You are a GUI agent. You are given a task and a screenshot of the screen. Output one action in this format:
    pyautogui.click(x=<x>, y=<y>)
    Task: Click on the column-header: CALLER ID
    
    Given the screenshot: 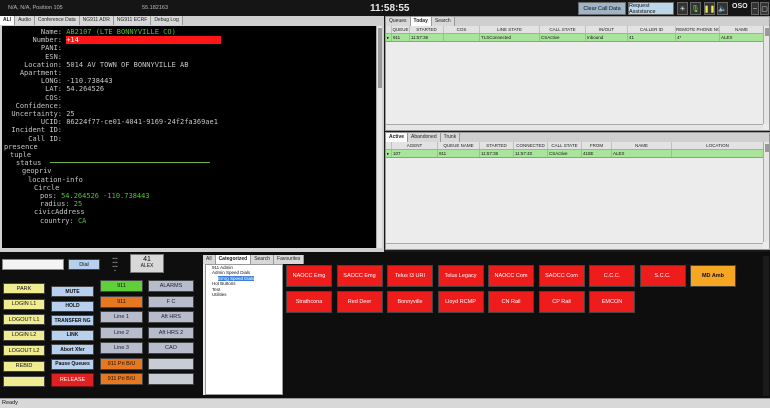 What is the action you would take?
    pyautogui.click(x=652, y=29)
    